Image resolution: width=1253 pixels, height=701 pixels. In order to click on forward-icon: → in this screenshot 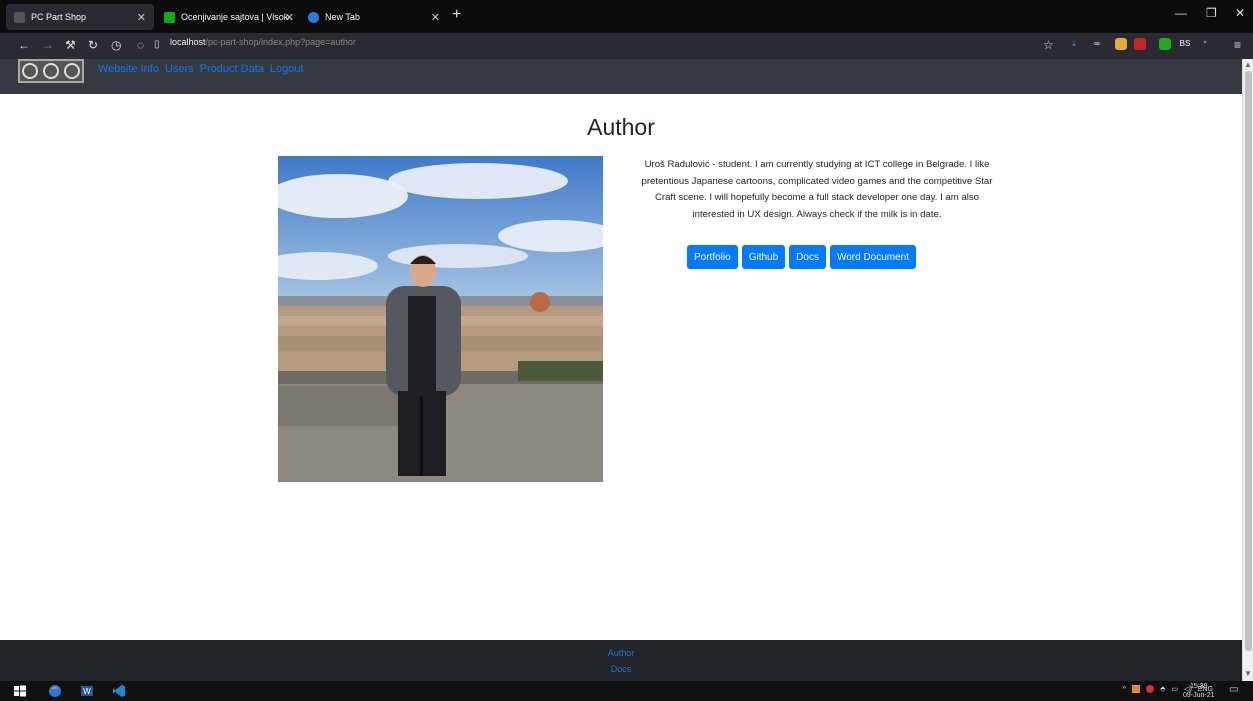, I will do `click(48, 45)`.